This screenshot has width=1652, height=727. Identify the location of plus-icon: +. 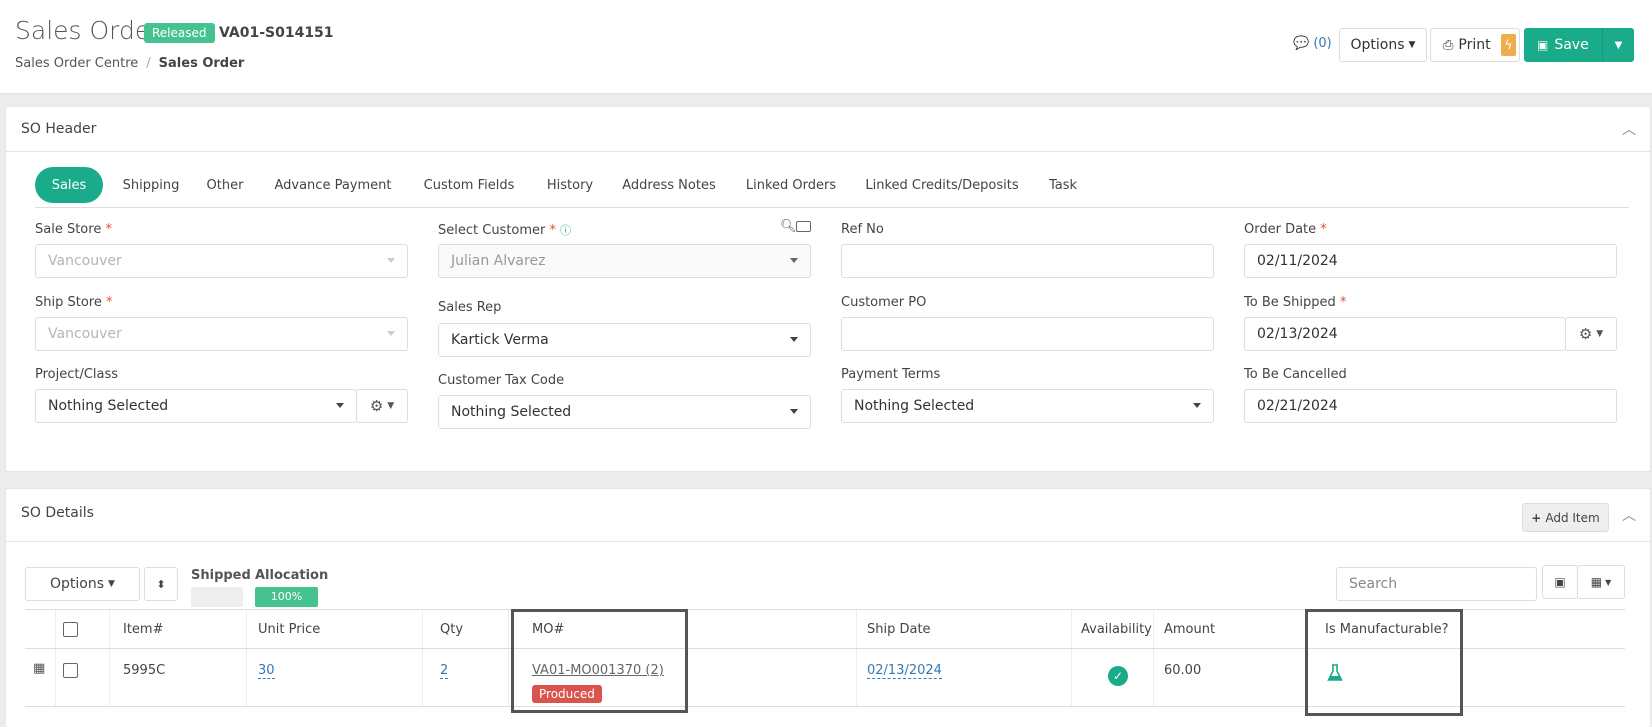
(1536, 517).